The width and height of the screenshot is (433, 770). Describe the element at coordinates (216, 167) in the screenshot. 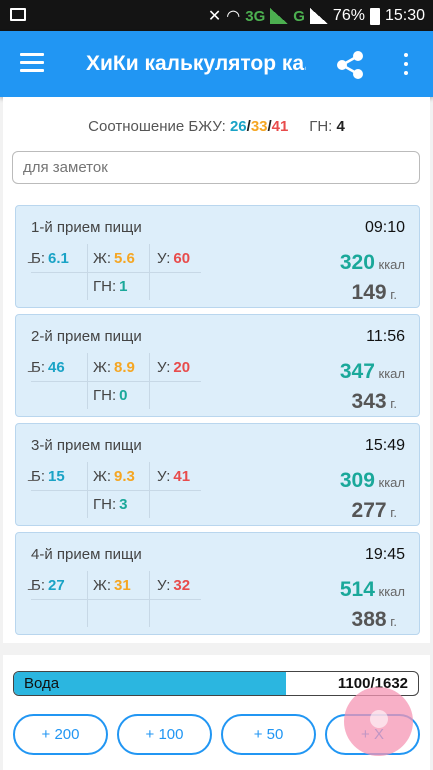

I see `notes-input` at that location.